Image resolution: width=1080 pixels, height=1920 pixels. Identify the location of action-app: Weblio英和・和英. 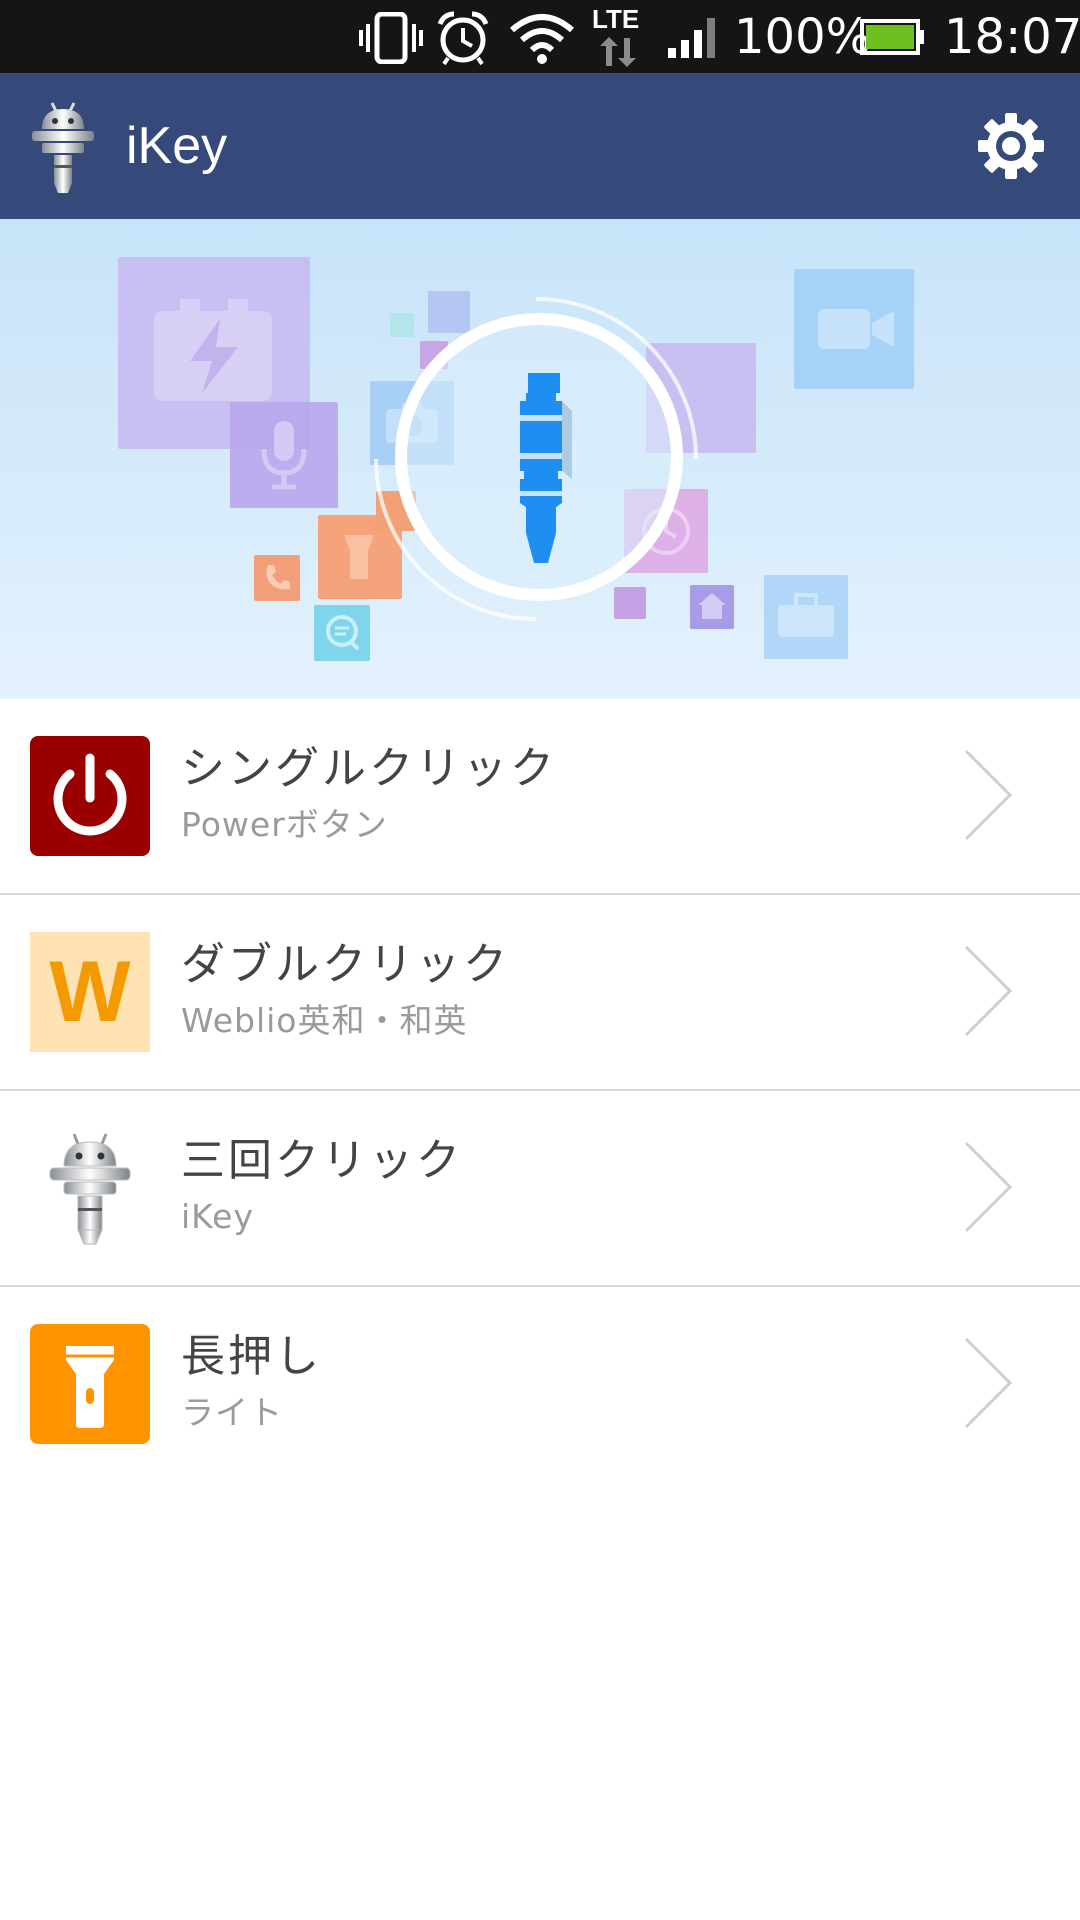
(324, 1020).